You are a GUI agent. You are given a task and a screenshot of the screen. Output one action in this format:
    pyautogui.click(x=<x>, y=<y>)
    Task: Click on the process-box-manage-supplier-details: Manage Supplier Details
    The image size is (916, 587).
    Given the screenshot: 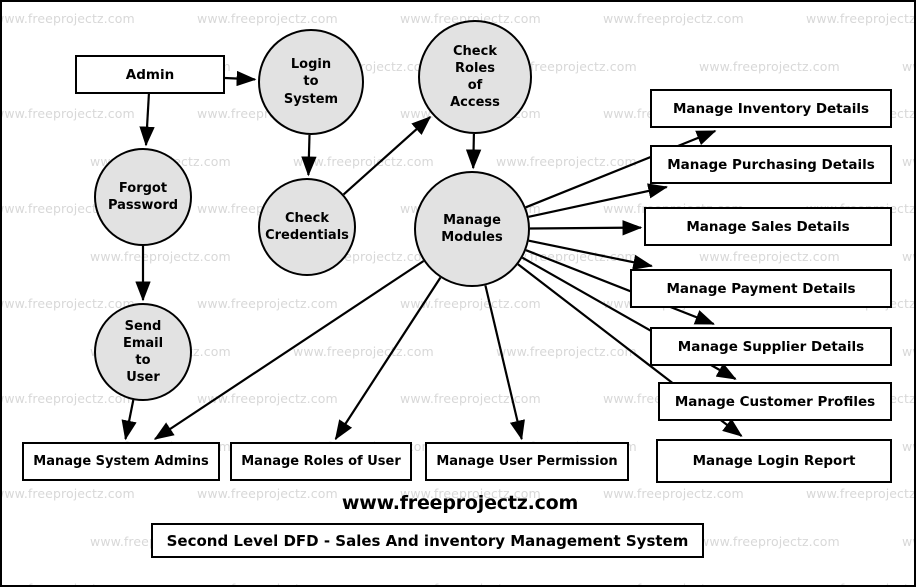 What is the action you would take?
    pyautogui.click(x=771, y=346)
    